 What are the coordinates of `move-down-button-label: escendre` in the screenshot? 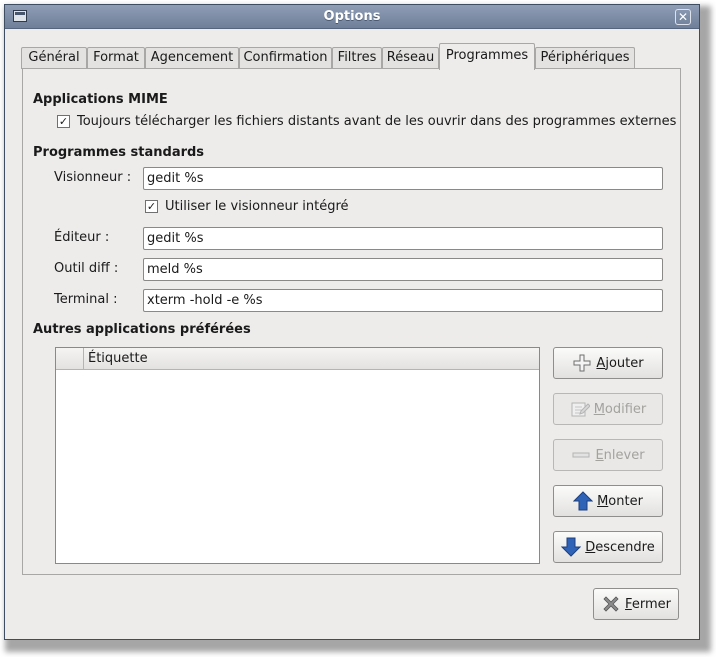 It's located at (625, 547).